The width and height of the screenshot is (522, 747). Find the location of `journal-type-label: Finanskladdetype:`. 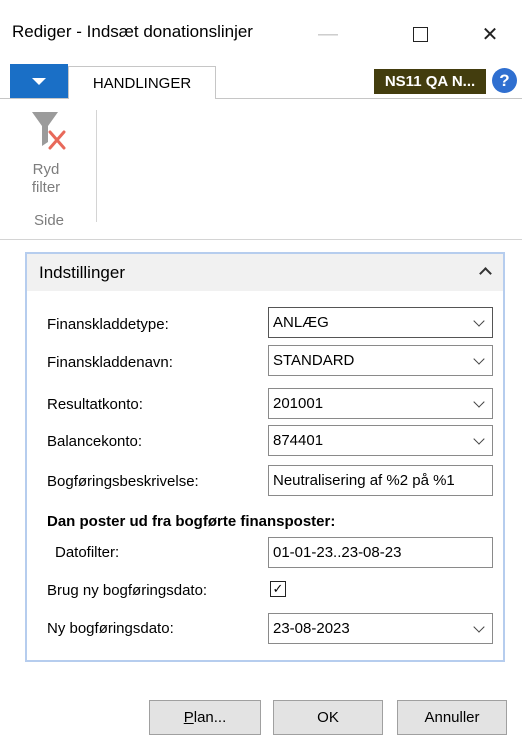

journal-type-label: Finanskladdetype: is located at coordinates (108, 324).